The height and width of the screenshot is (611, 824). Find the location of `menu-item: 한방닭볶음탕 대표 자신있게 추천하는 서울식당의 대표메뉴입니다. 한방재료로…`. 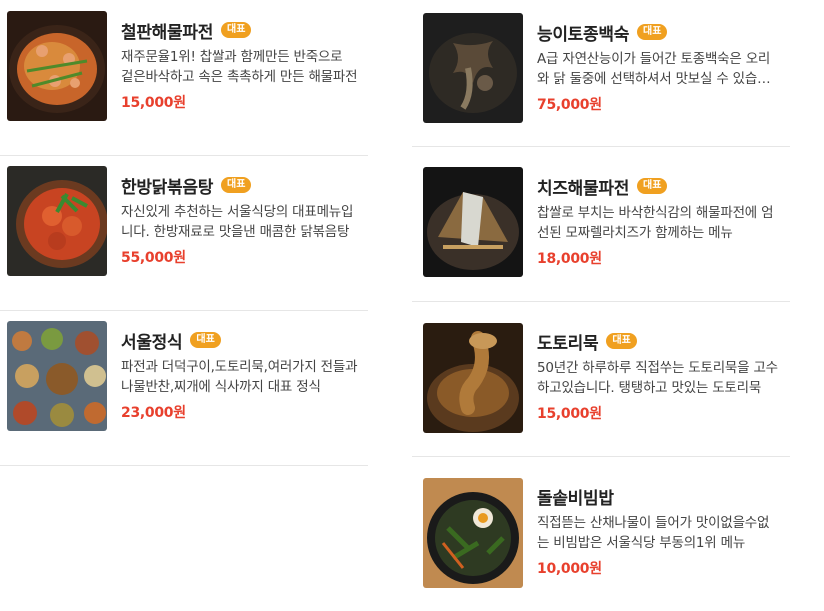

menu-item: 한방닭볶음탕 대표 자신있게 추천하는 서울식당의 대표메뉴입니다. 한방재료로… is located at coordinates (184, 233).